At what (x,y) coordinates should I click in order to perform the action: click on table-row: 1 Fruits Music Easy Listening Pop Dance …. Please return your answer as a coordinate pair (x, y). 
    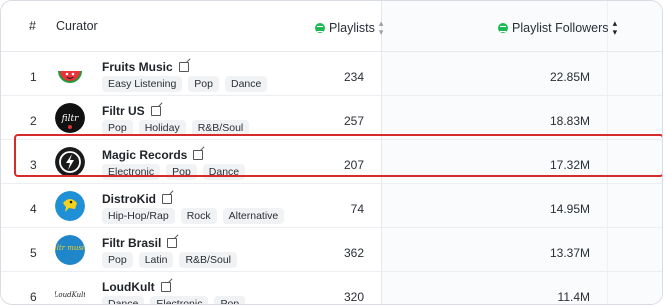
    Looking at the image, I should click on (331, 73).